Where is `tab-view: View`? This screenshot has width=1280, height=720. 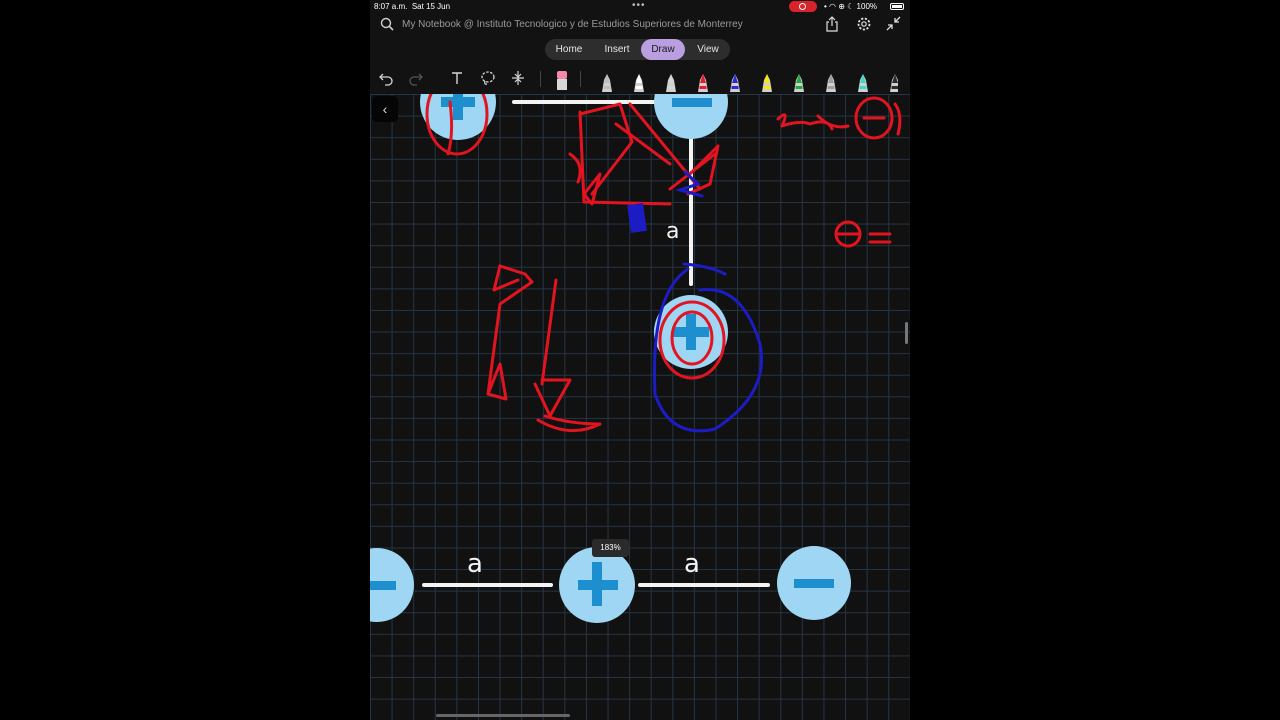 tab-view: View is located at coordinates (708, 49).